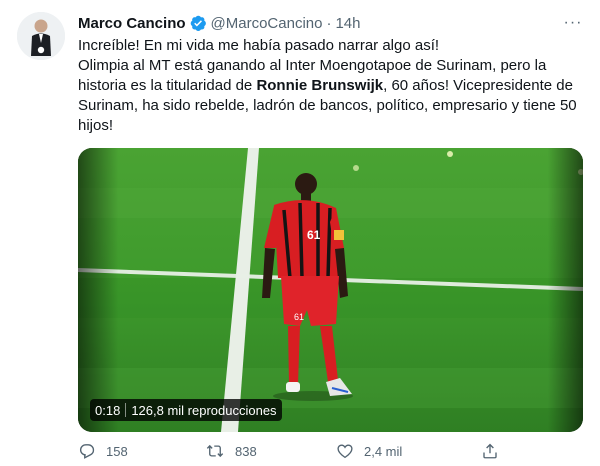 This screenshot has height=466, width=600. What do you see at coordinates (267, 23) in the screenshot?
I see `author-handle: @MarcoCancino` at bounding box center [267, 23].